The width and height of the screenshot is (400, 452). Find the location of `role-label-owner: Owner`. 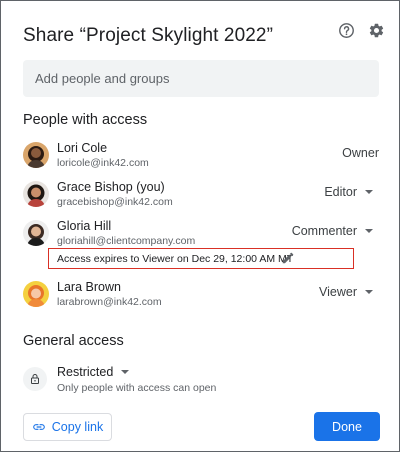

role-label-owner: Owner is located at coordinates (360, 153).